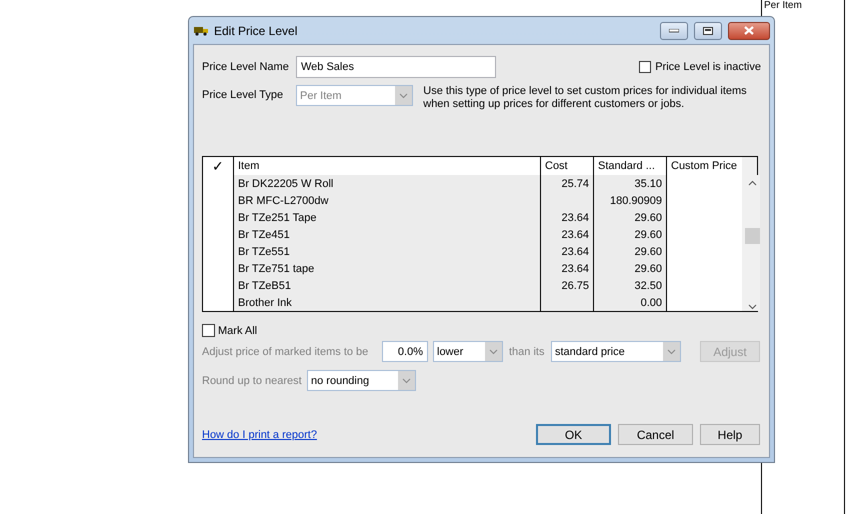 The height and width of the screenshot is (514, 853). Describe the element at coordinates (630, 303) in the screenshot. I see `table-cell: 0.00` at that location.